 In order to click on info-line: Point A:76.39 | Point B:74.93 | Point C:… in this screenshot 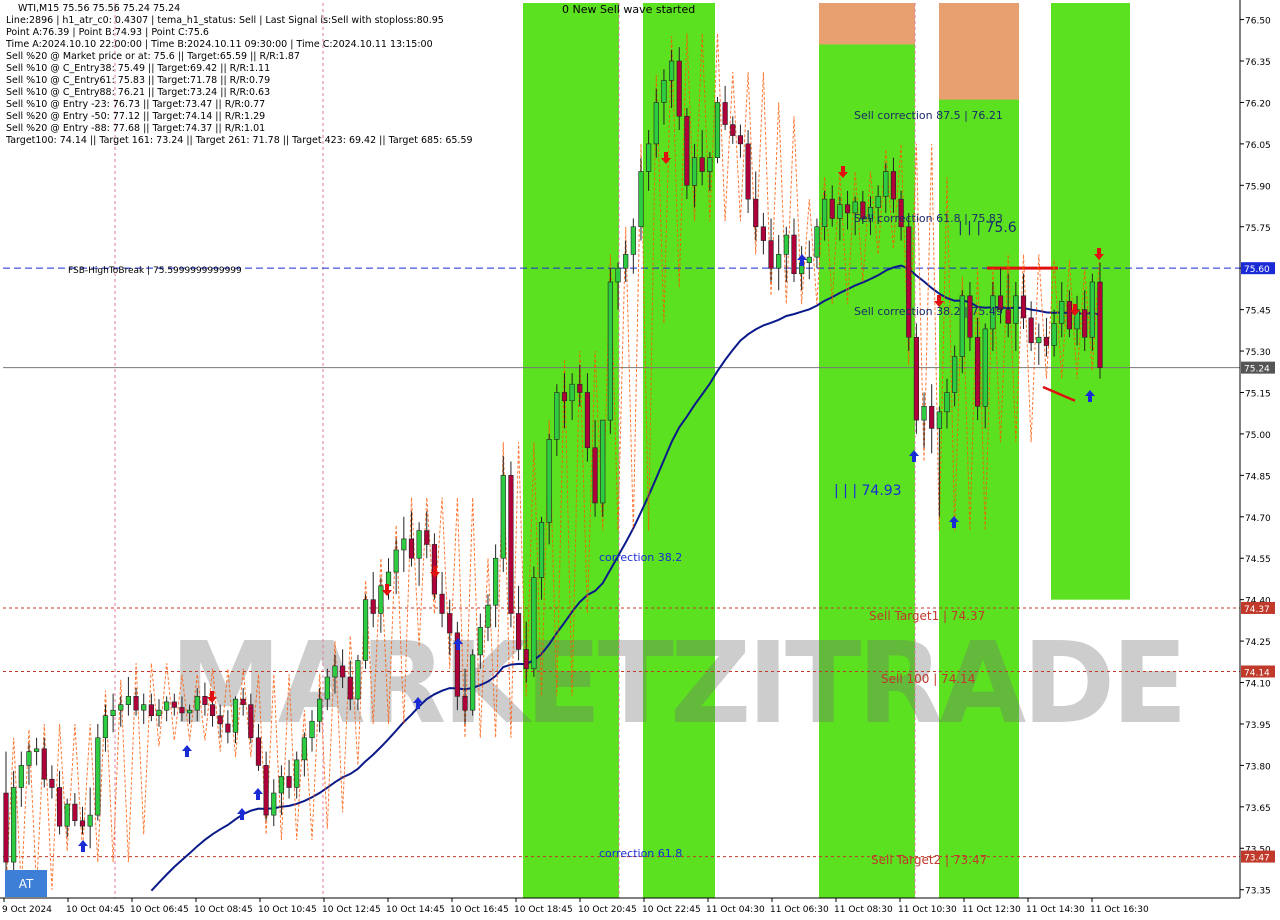, I will do `click(107, 32)`.